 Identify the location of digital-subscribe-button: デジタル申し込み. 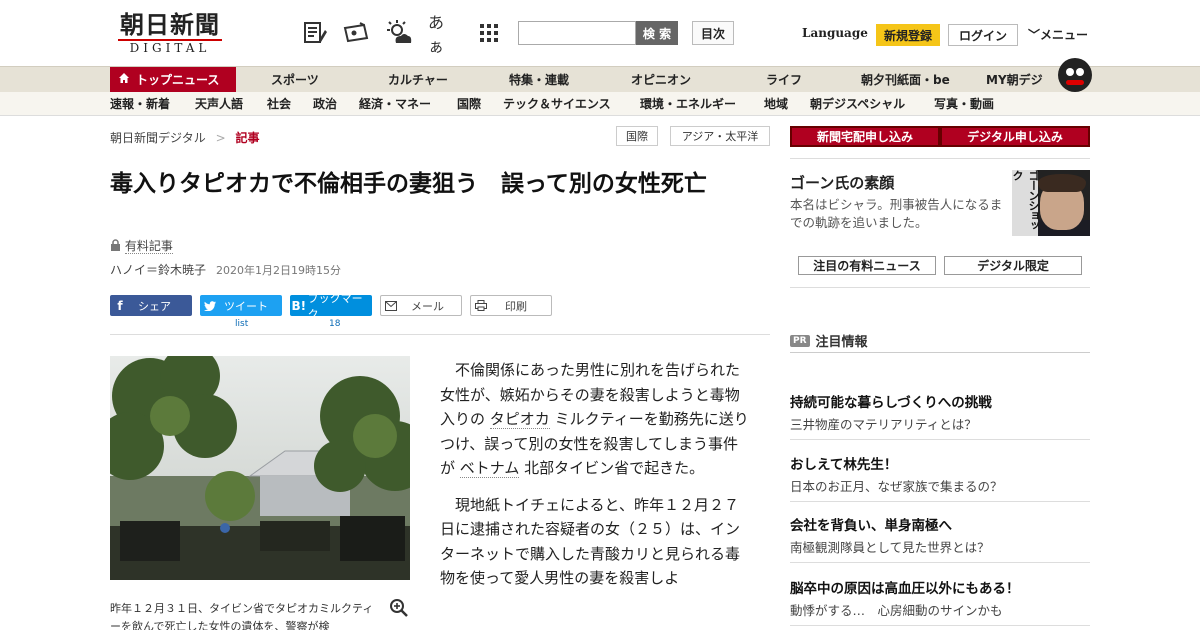
(1015, 136).